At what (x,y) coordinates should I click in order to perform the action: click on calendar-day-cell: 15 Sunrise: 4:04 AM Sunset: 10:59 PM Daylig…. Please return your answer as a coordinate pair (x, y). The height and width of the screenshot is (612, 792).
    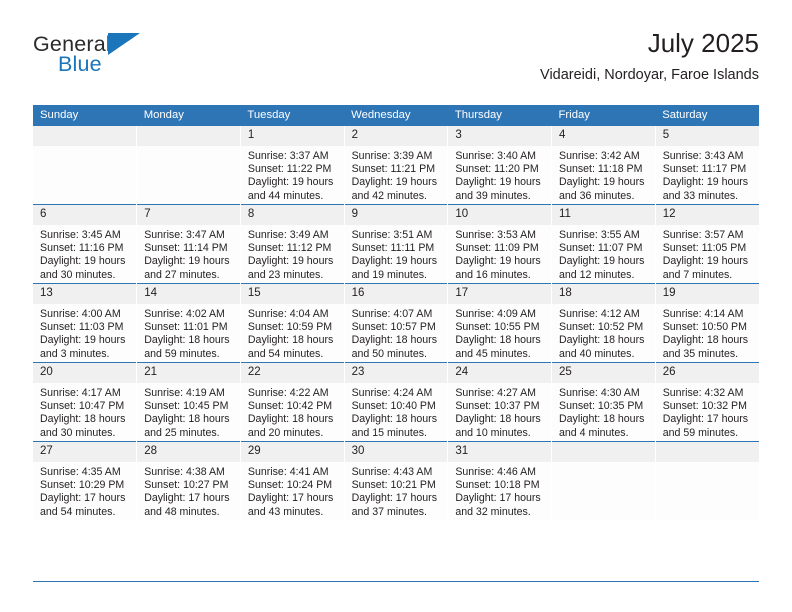
    Looking at the image, I should click on (292, 323).